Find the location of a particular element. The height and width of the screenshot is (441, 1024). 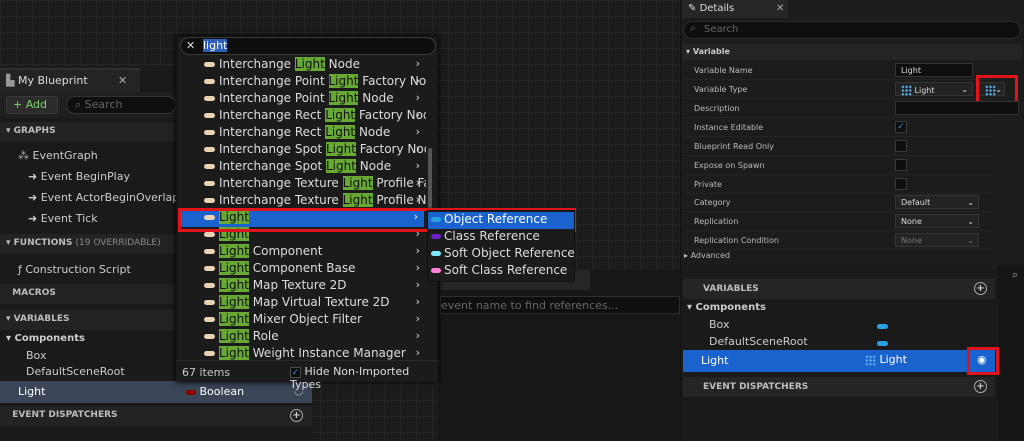

variables-label: VARIABLES is located at coordinates (41, 319).